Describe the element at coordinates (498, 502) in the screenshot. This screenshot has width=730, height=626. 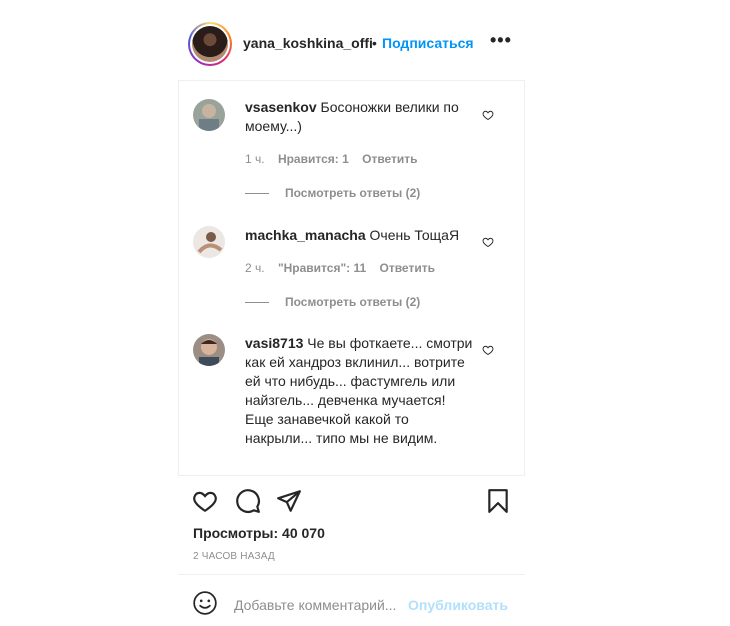
I see `bookmark-icon` at that location.